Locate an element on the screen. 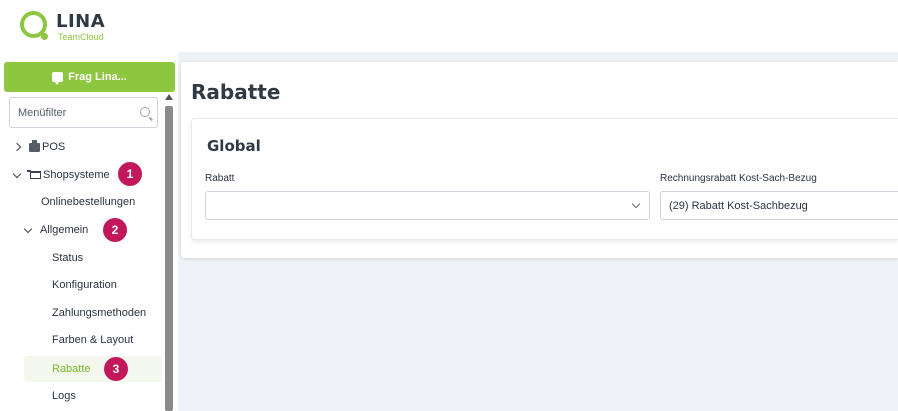 This screenshot has width=898, height=411. sidebar-item-label: Logs is located at coordinates (64, 396).